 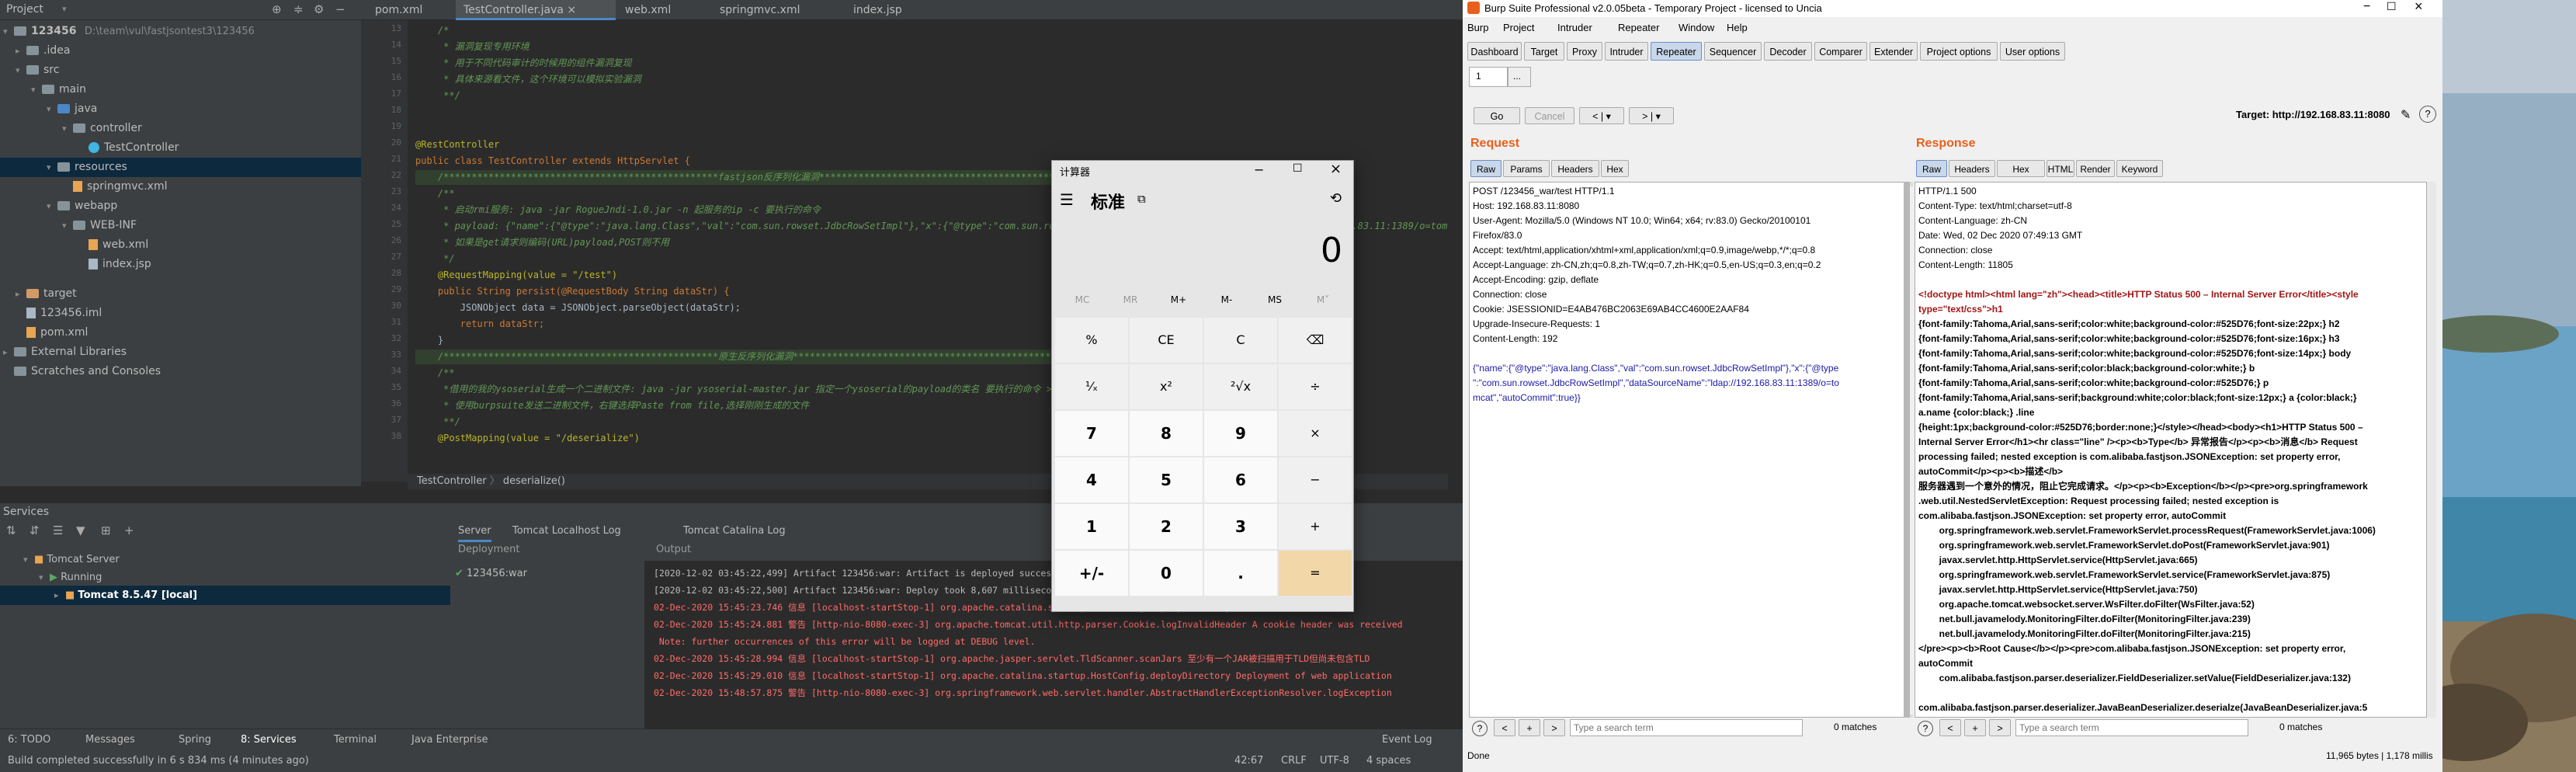 What do you see at coordinates (29, 740) in the screenshot?
I see `todo-tab: 6: TODO` at bounding box center [29, 740].